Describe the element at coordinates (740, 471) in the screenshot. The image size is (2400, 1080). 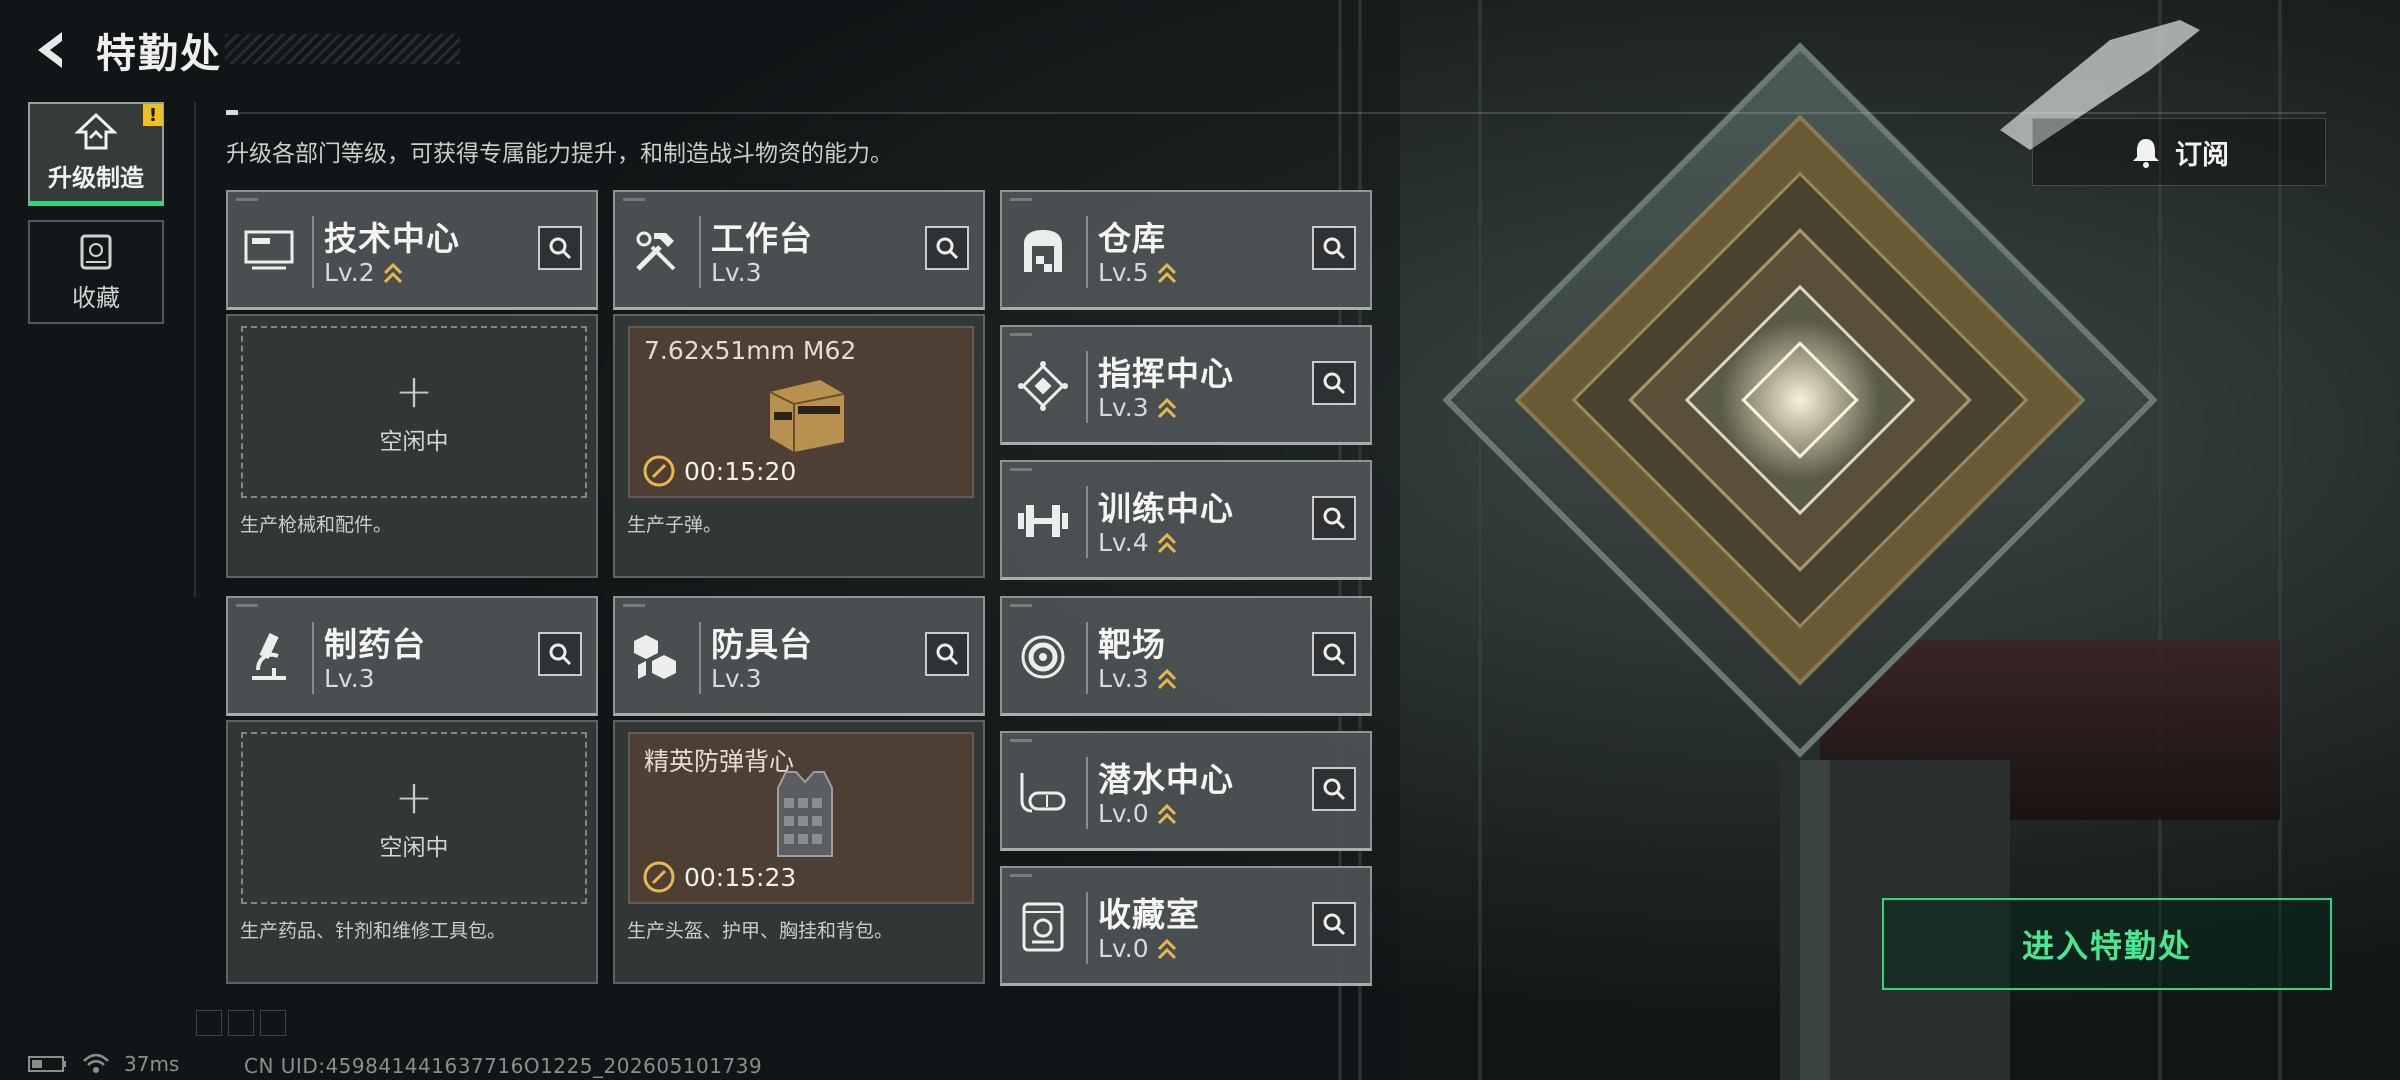
I see `production-timer: 00:15:20` at that location.